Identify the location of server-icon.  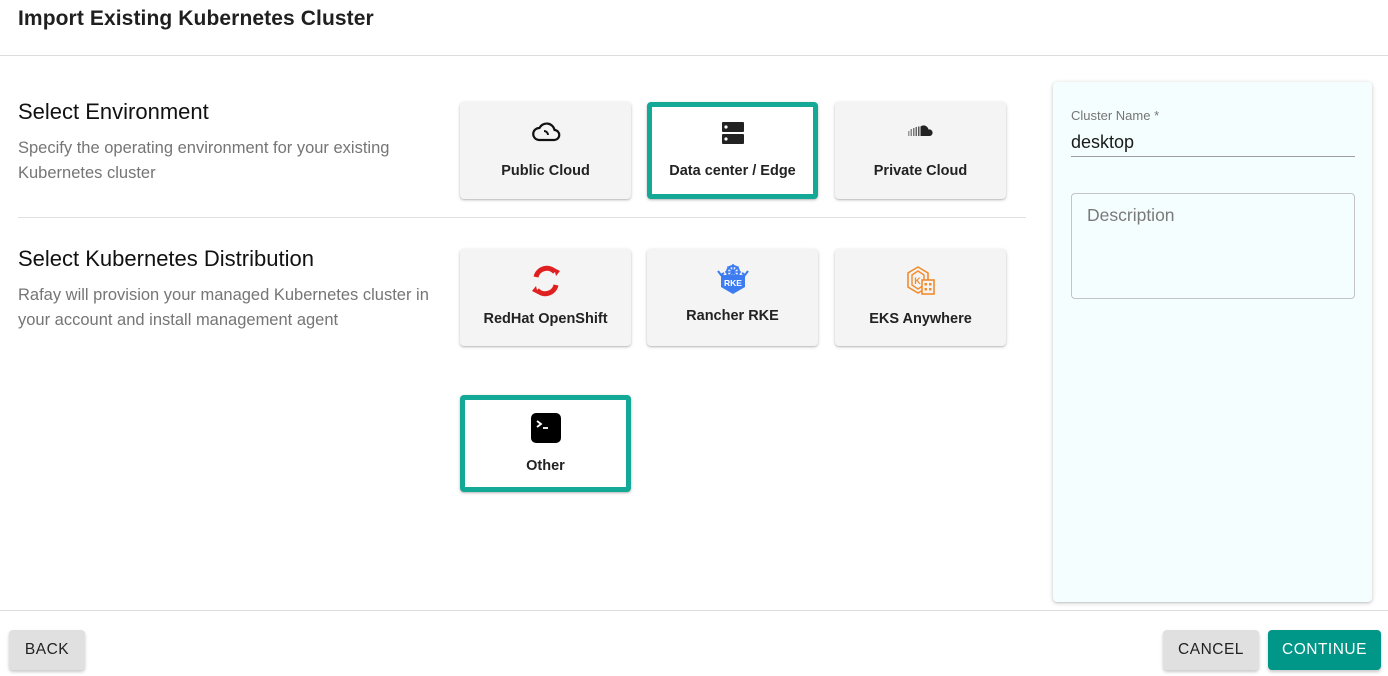
(733, 133).